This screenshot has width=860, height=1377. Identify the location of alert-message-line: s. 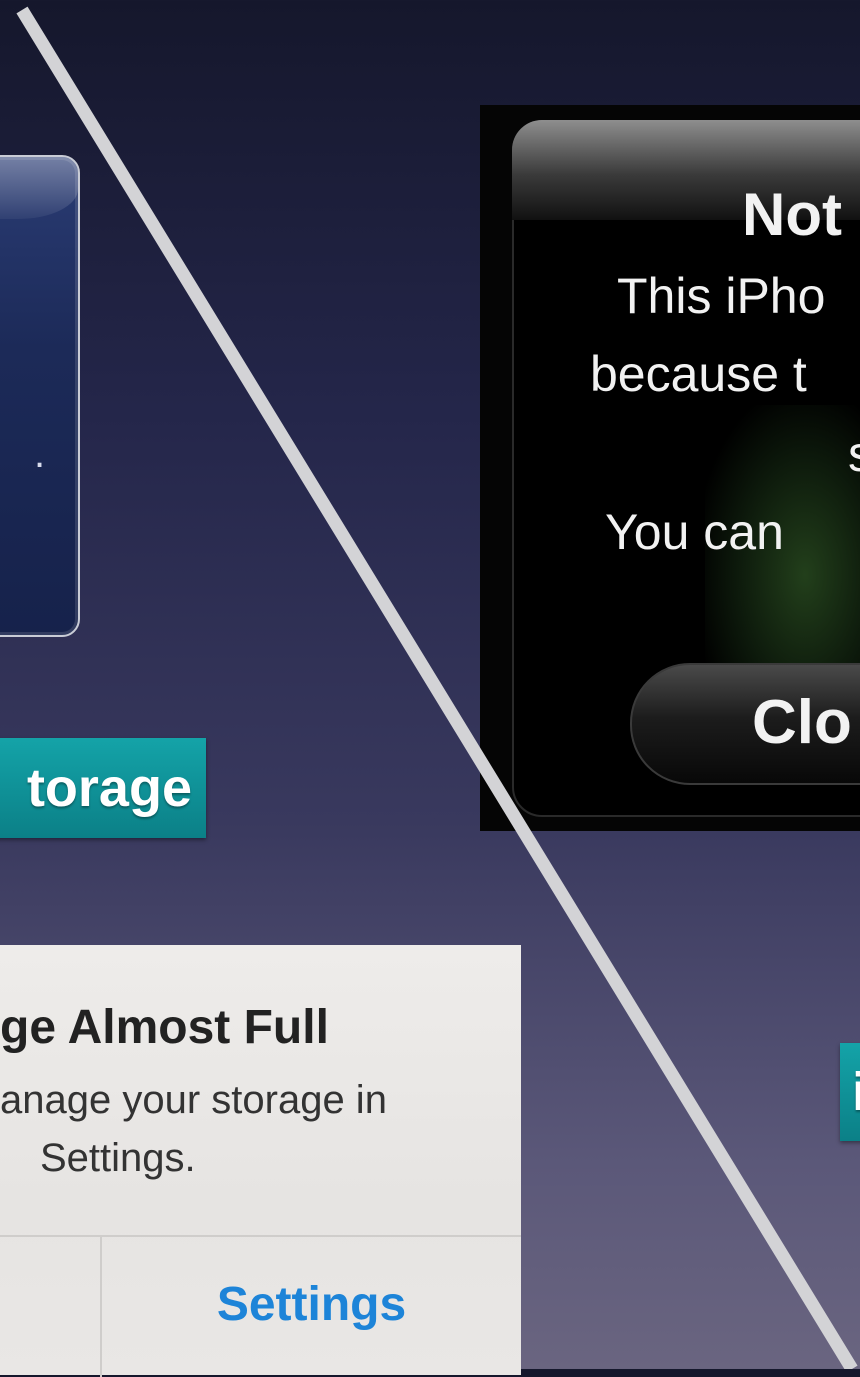
(854, 454).